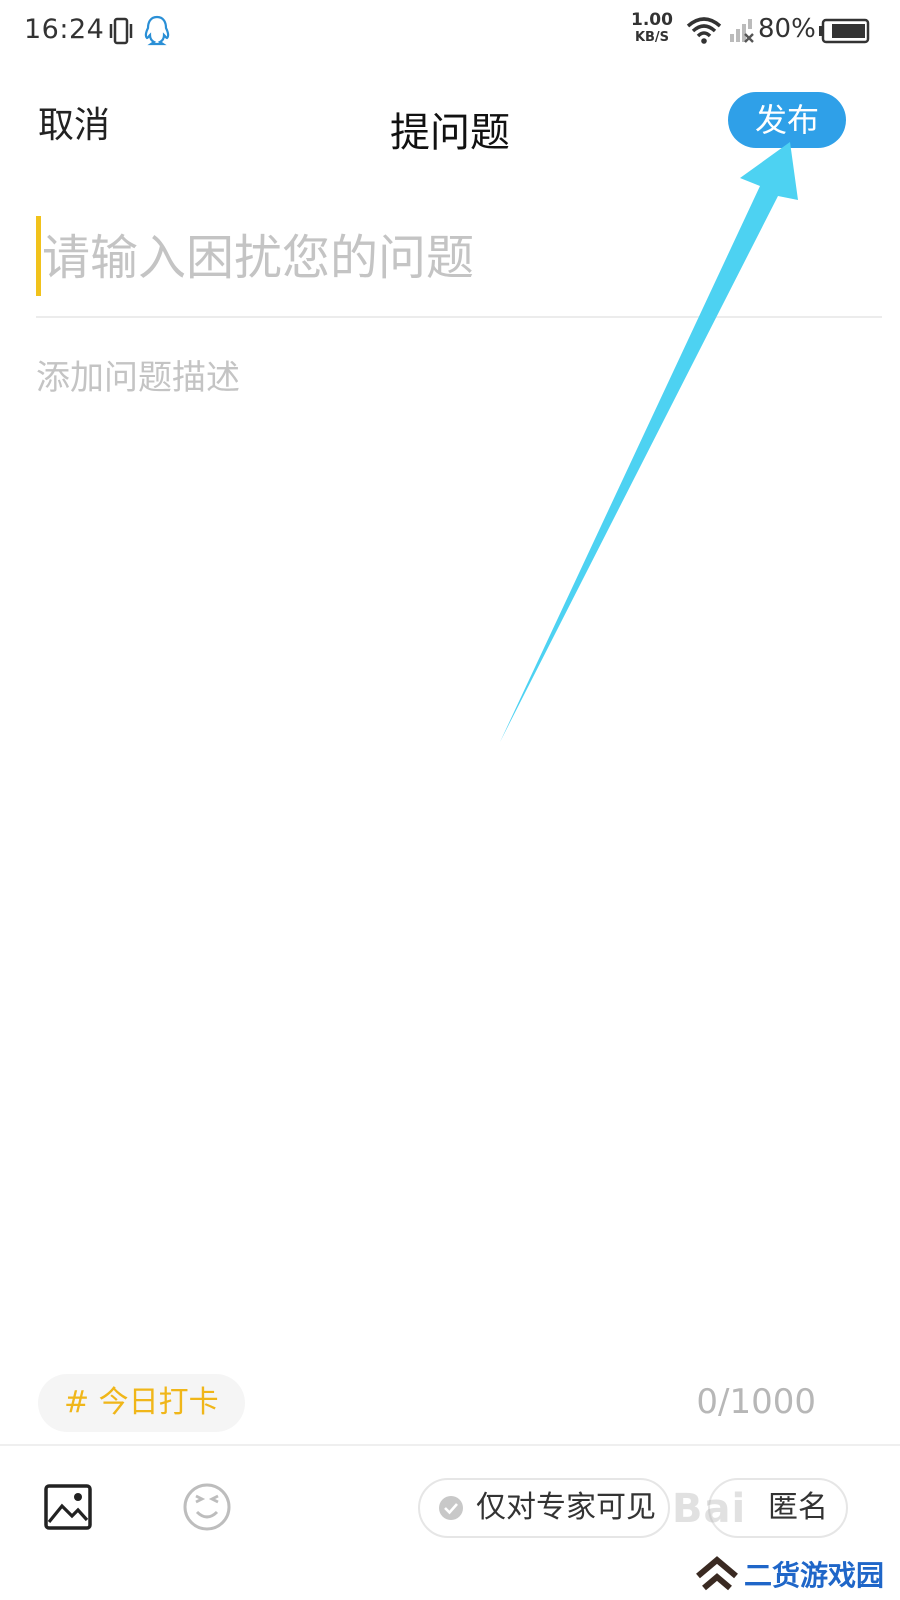  I want to click on image-icon, so click(68, 1507).